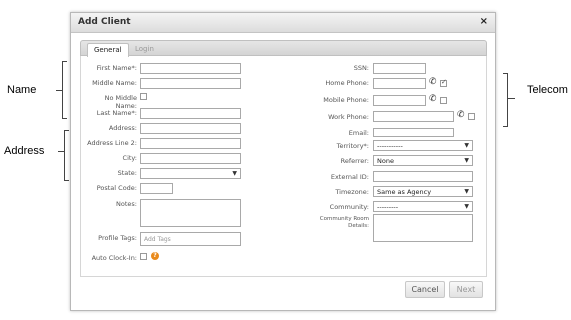 The height and width of the screenshot is (320, 571). I want to click on territory-value: -----------, so click(390, 146).